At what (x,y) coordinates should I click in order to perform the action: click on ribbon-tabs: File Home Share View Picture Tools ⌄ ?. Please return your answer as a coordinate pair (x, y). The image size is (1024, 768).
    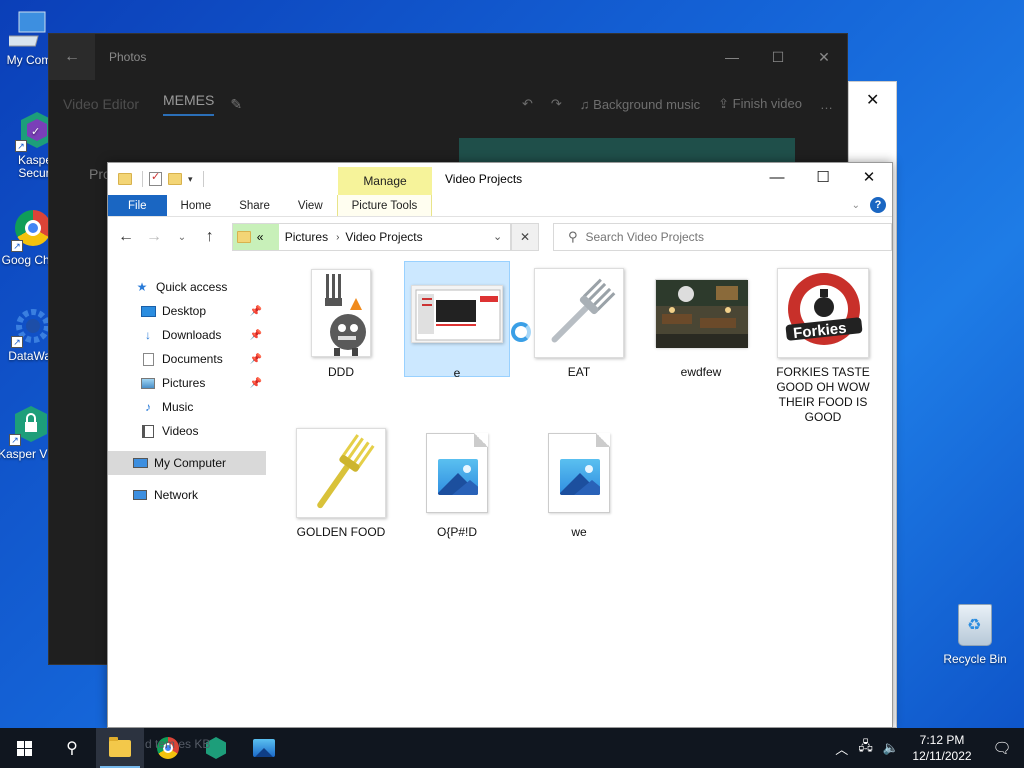
    Looking at the image, I should click on (500, 206).